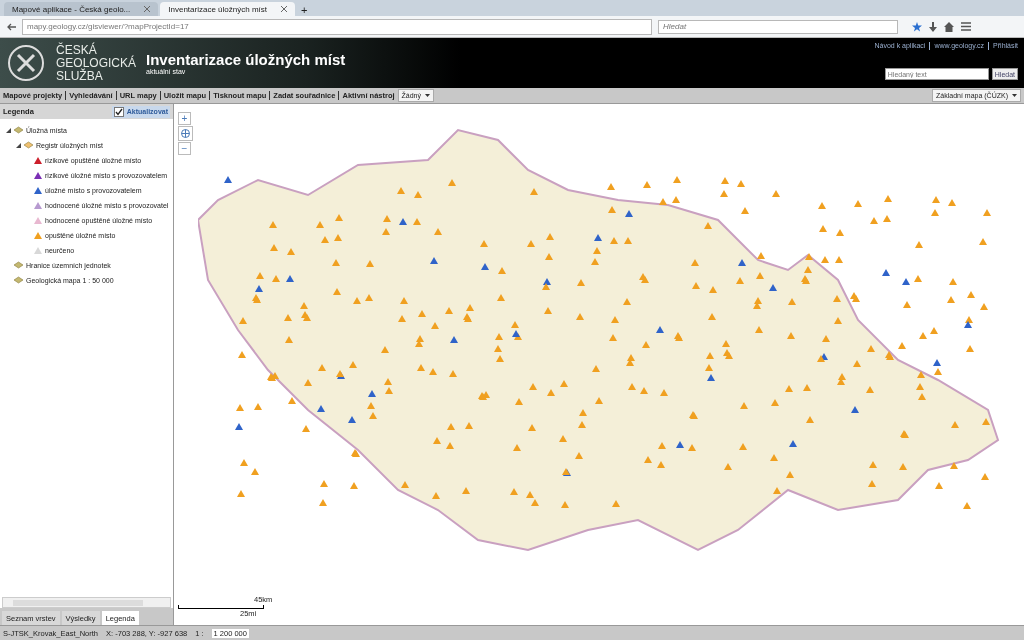 The width and height of the screenshot is (1024, 640). Describe the element at coordinates (966, 26) in the screenshot. I see `menu-icon` at that location.